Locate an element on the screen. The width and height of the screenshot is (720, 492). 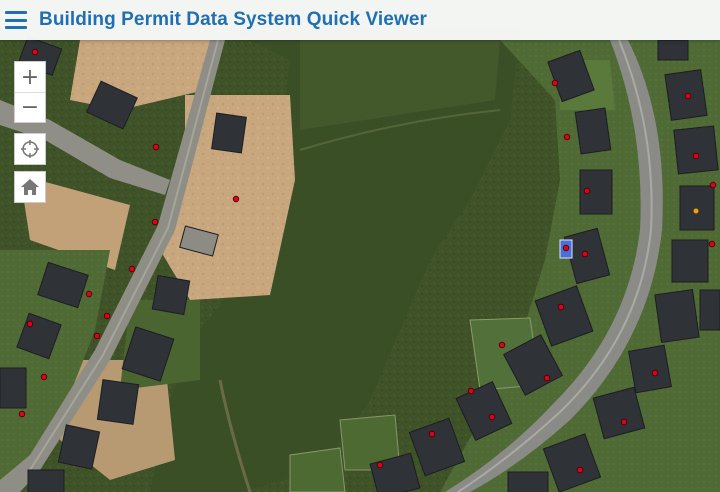
hamburger-menu-icon is located at coordinates (16, 20).